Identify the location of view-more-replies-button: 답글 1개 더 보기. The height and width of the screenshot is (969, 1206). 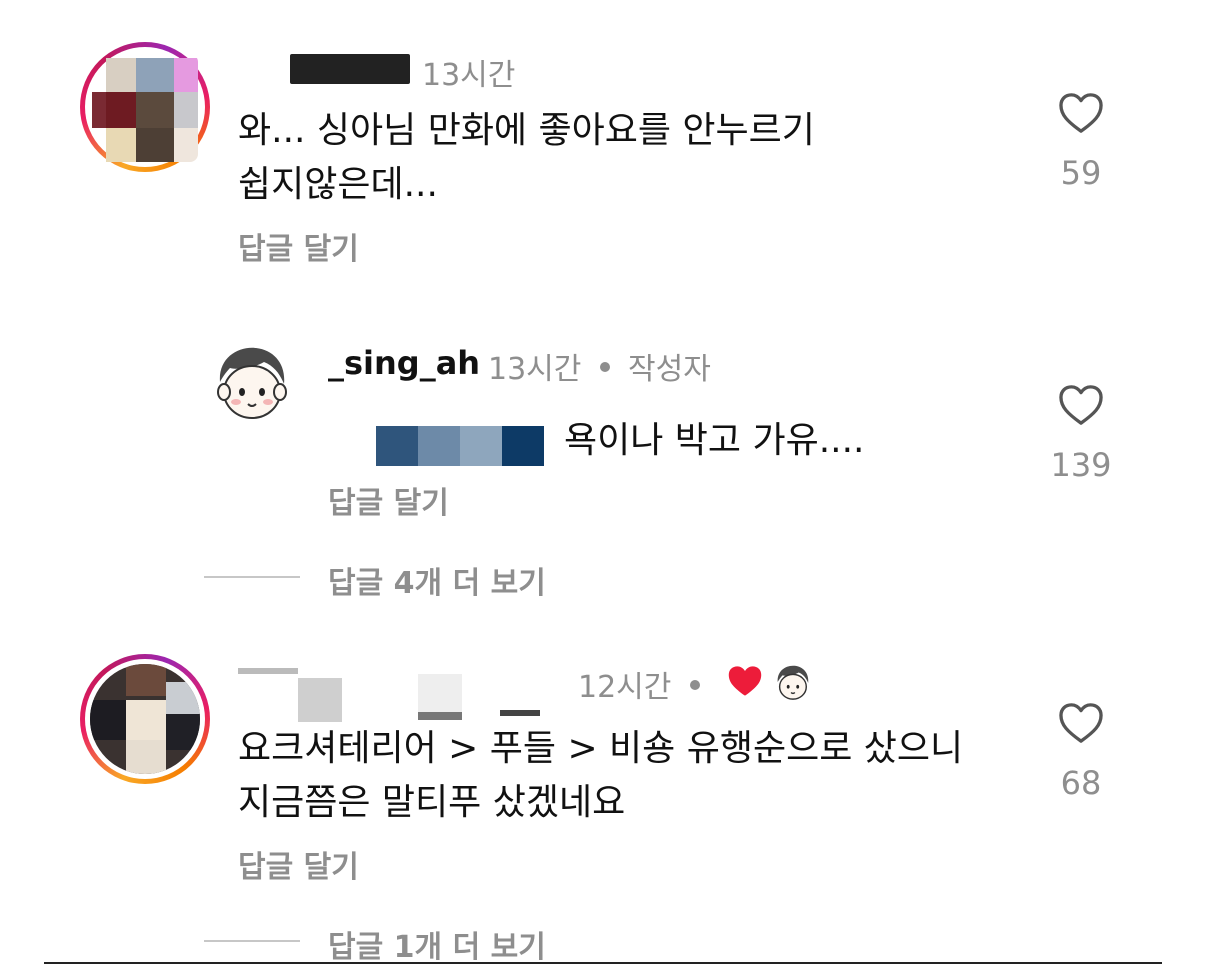
(437, 944).